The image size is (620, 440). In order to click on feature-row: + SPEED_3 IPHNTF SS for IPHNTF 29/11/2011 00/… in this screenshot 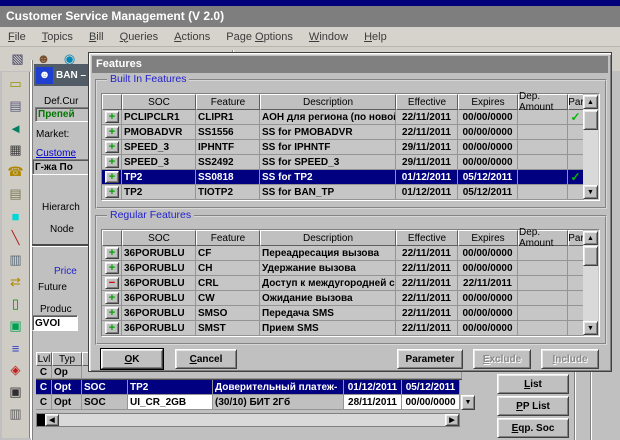, I will do `click(350, 147)`.